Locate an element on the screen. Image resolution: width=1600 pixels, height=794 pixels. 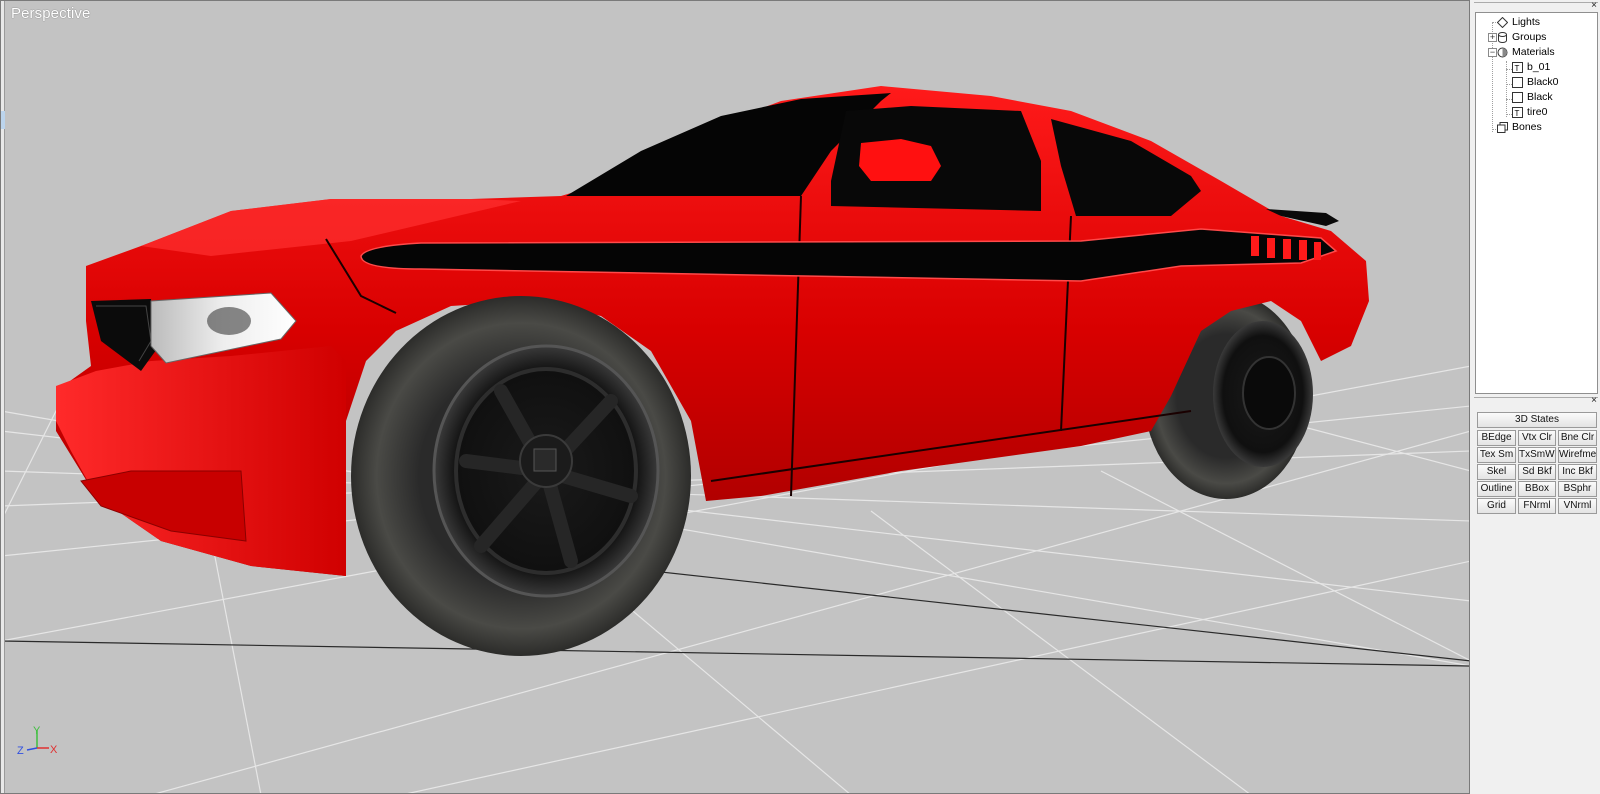
tree-item-lights: Lights is located at coordinates (1518, 22).